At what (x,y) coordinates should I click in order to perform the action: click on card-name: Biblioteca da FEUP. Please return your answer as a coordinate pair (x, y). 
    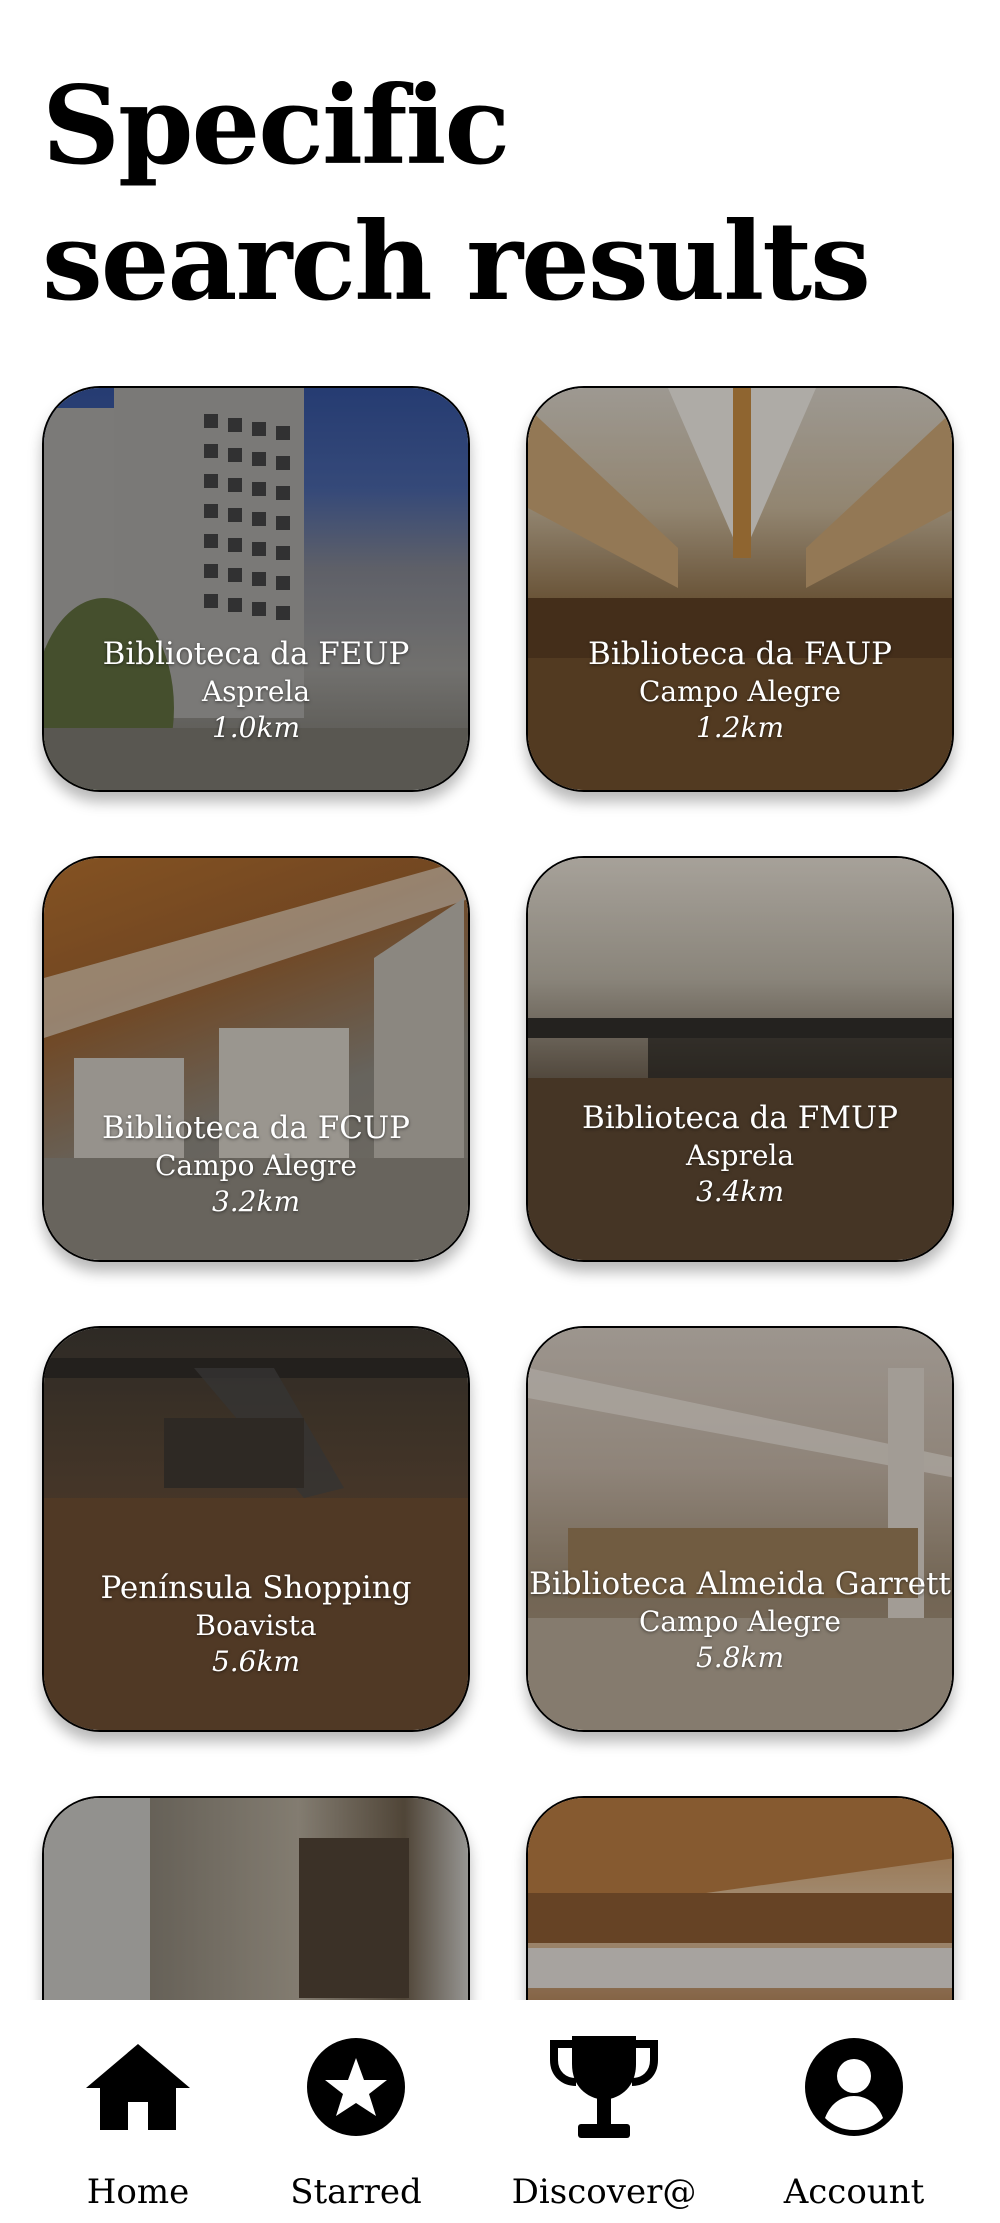
    Looking at the image, I should click on (256, 654).